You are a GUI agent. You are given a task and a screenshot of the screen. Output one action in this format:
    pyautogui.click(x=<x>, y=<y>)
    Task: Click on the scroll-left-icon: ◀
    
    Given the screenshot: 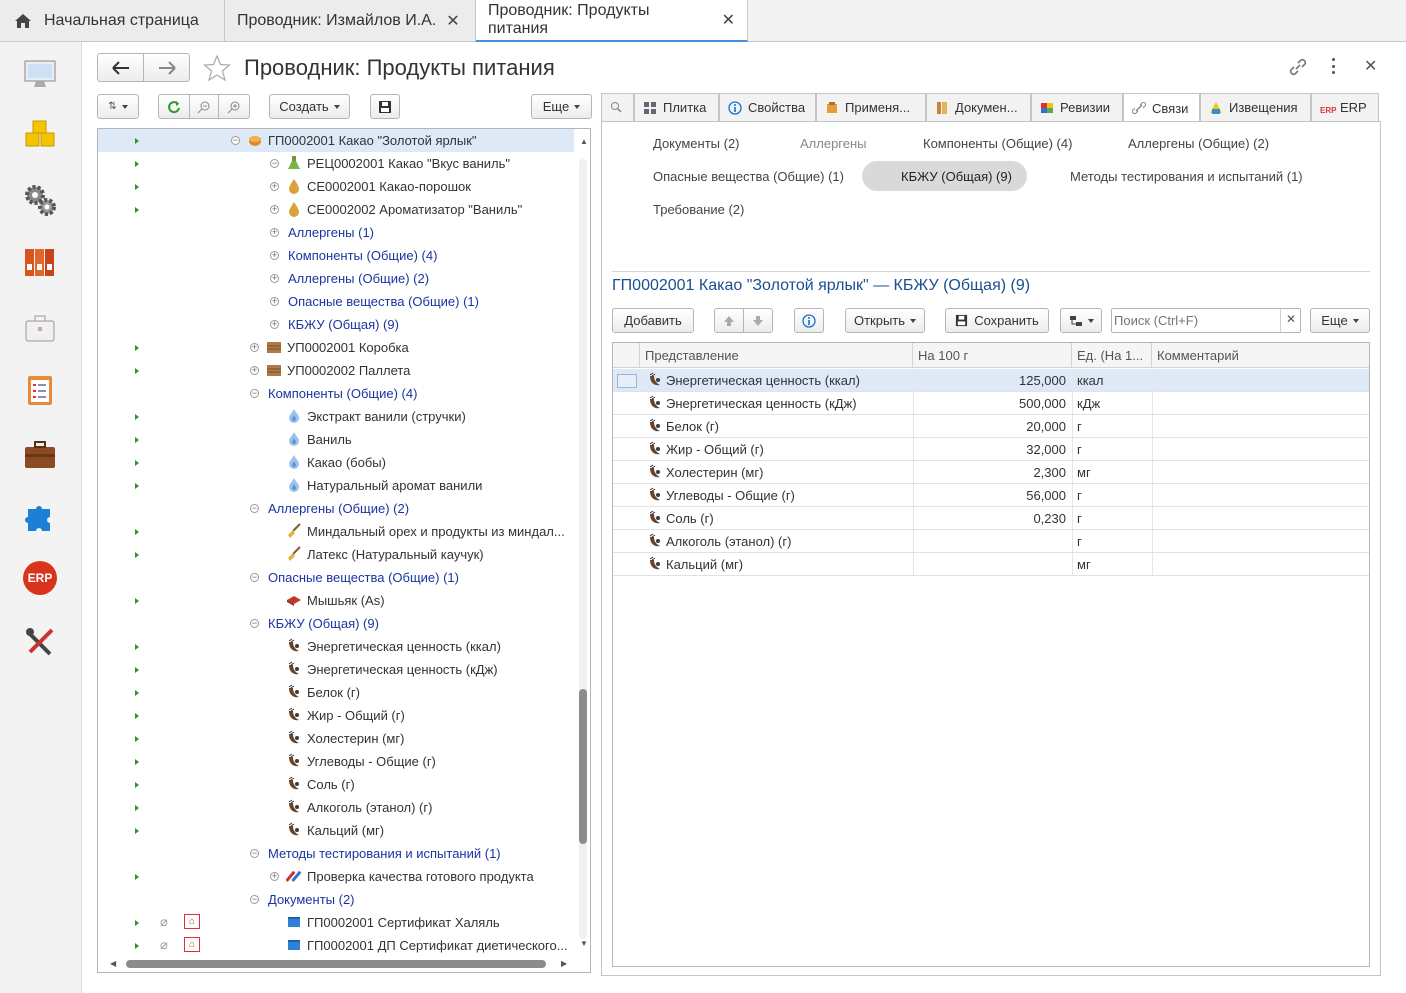 What is the action you would take?
    pyautogui.click(x=113, y=963)
    